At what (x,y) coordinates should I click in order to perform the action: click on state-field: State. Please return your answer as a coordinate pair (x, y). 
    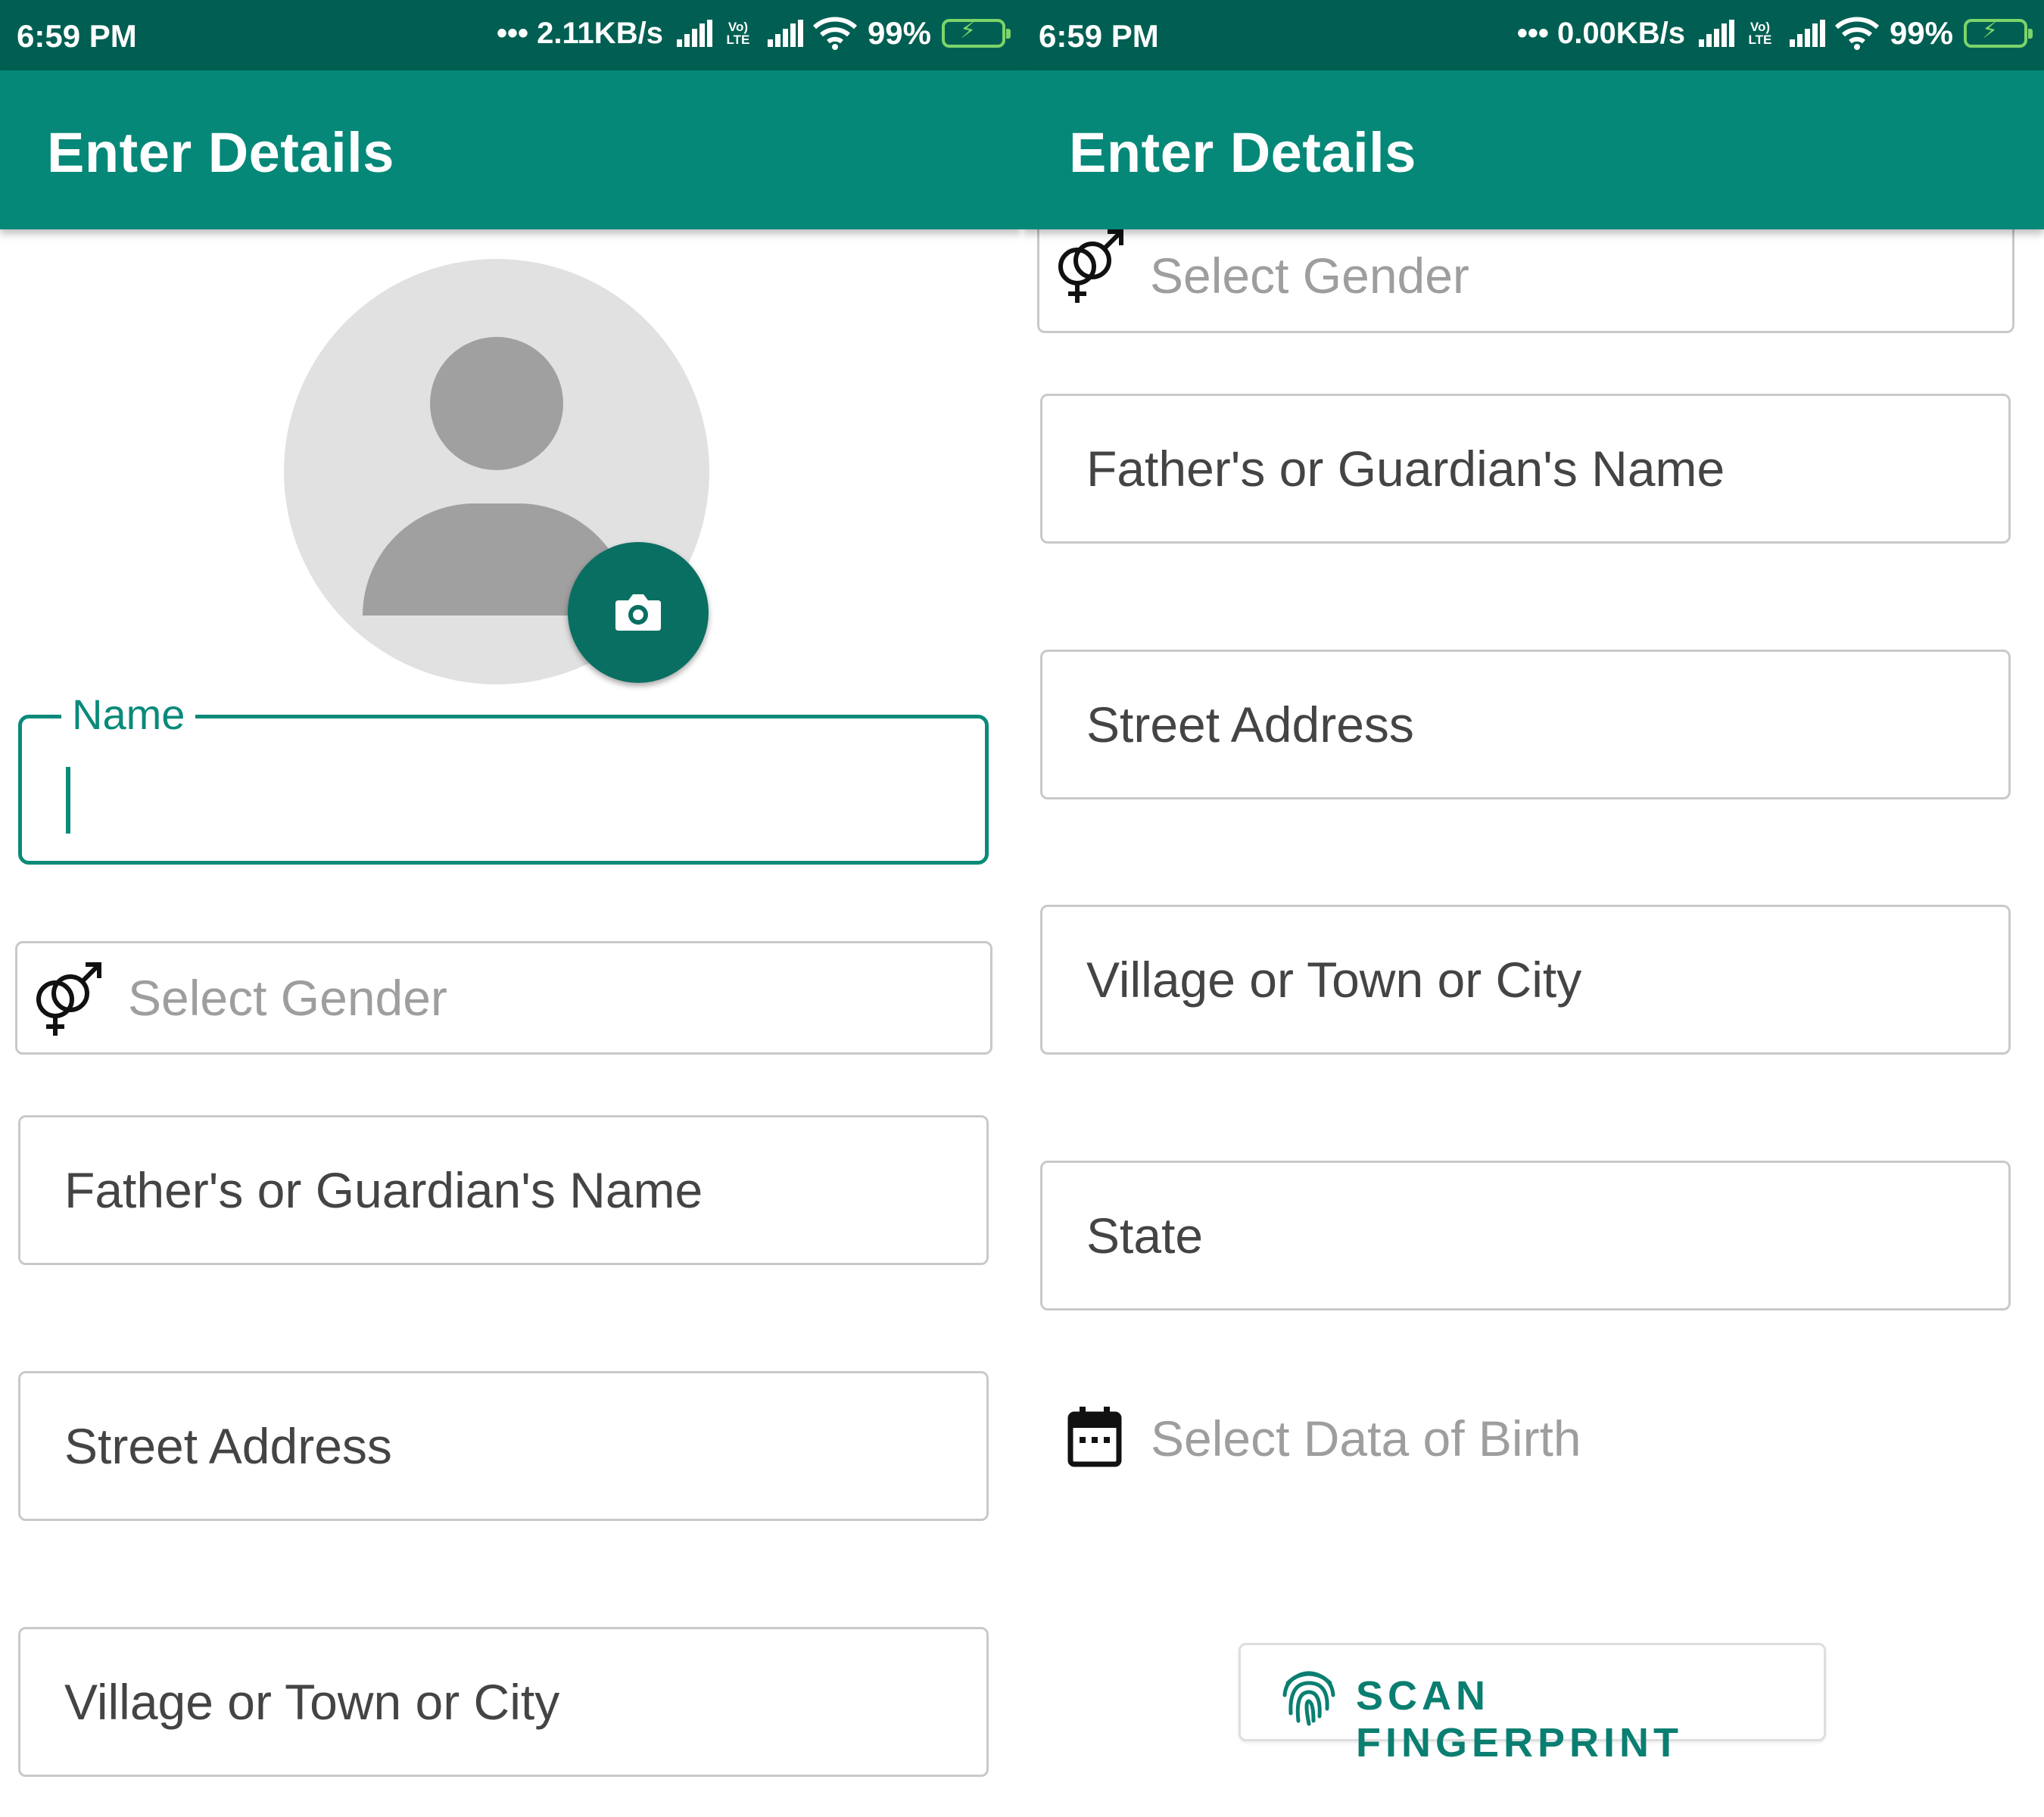
    Looking at the image, I should click on (1525, 1236).